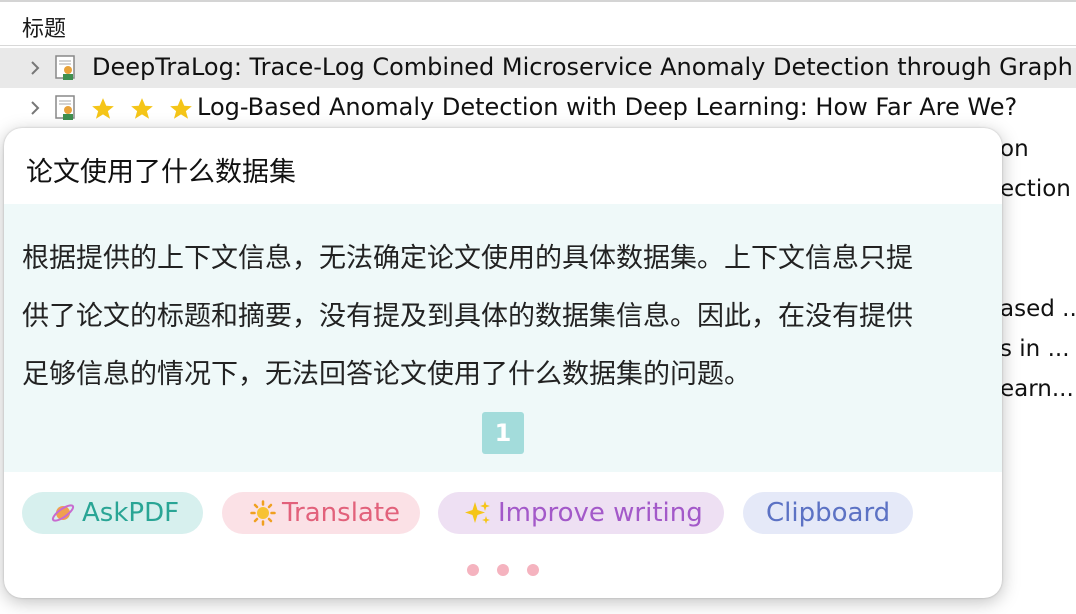 The height and width of the screenshot is (614, 1076). What do you see at coordinates (477, 512) in the screenshot?
I see `sparkles-icon` at bounding box center [477, 512].